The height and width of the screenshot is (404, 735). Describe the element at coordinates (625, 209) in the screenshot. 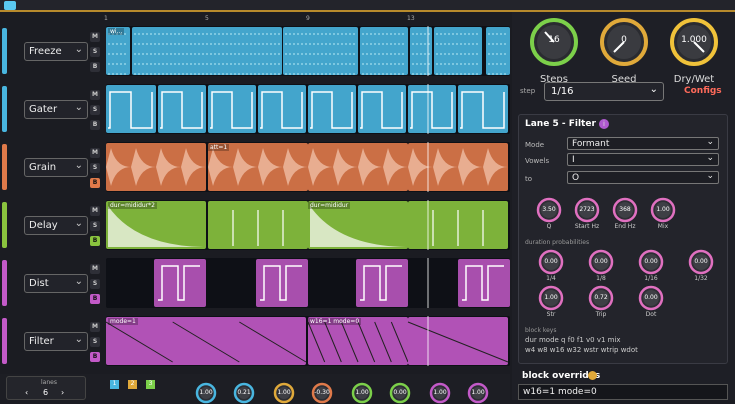

I see `knob-value: 368` at that location.